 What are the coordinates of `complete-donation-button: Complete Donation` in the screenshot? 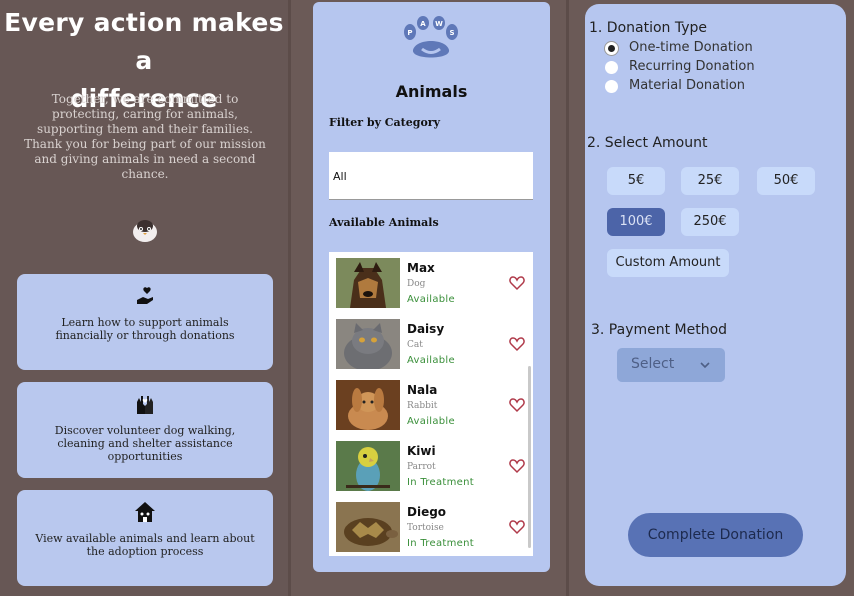 It's located at (715, 535).